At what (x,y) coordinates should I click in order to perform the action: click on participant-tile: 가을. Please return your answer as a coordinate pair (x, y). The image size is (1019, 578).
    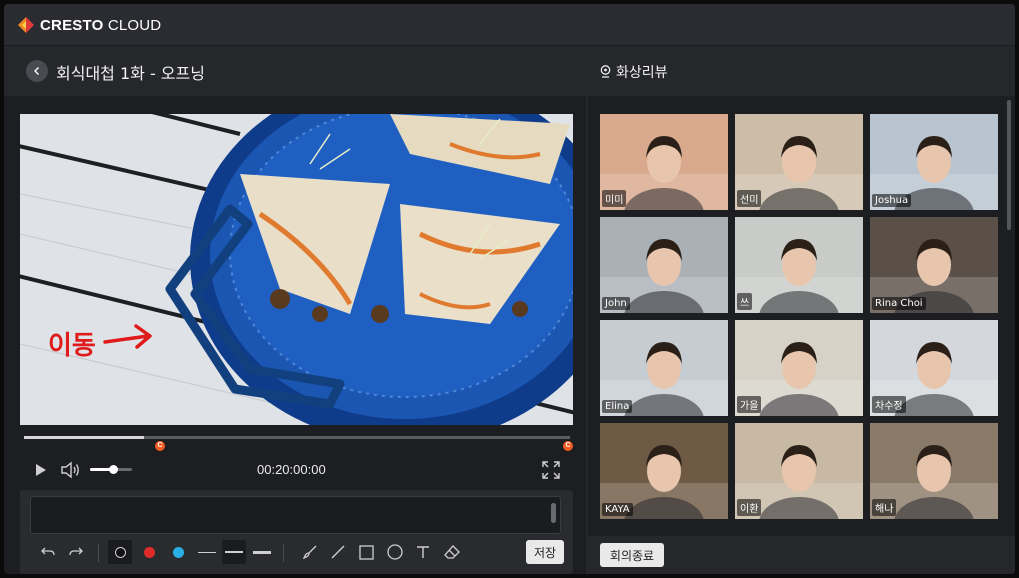
    Looking at the image, I should click on (799, 368).